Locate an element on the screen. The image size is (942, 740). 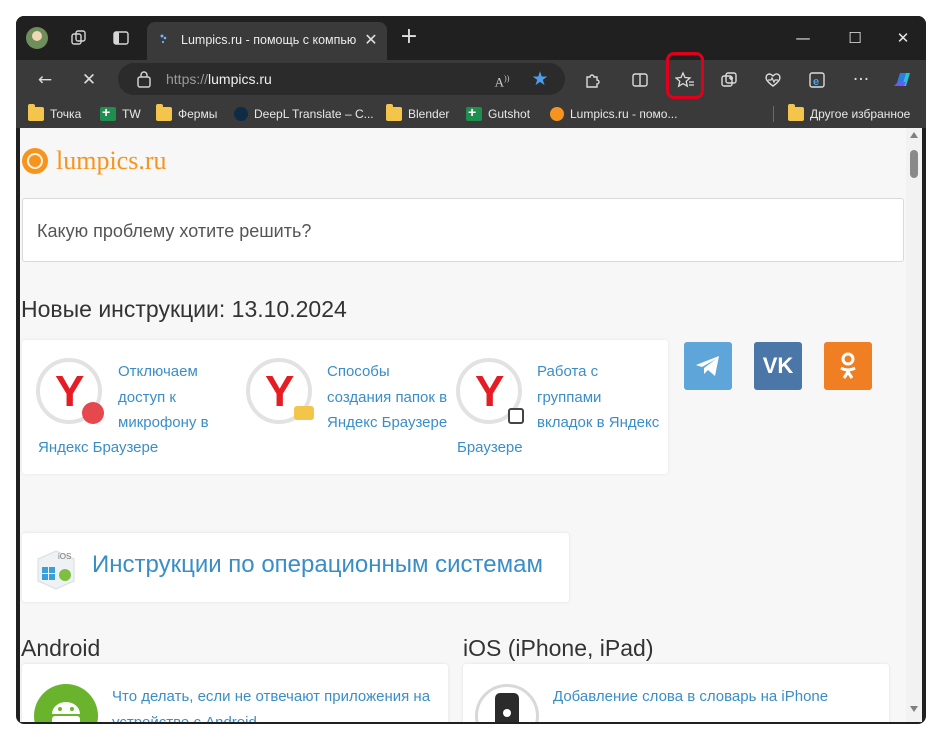
split-screen-icon is located at coordinates (640, 80).